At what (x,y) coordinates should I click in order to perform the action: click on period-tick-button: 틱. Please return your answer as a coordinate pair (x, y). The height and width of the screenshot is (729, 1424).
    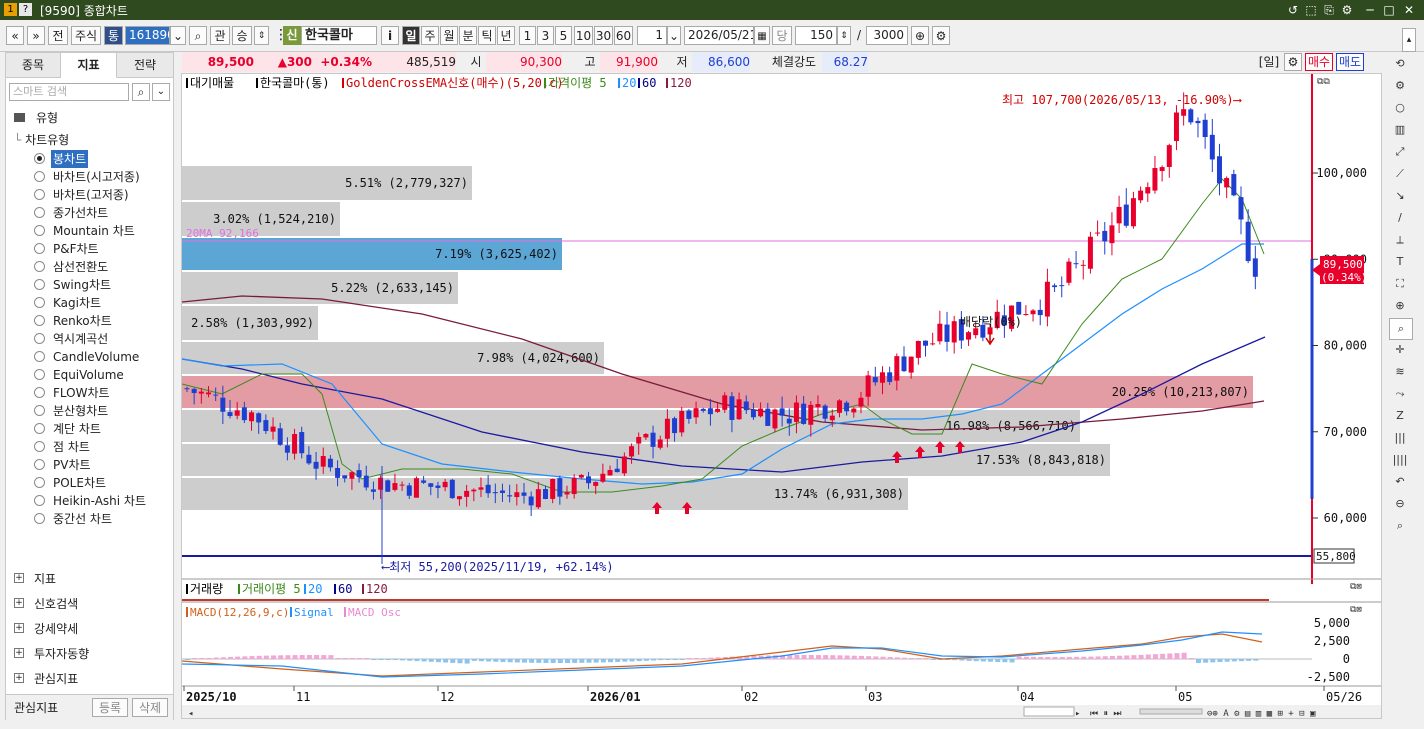
    Looking at the image, I should click on (487, 35).